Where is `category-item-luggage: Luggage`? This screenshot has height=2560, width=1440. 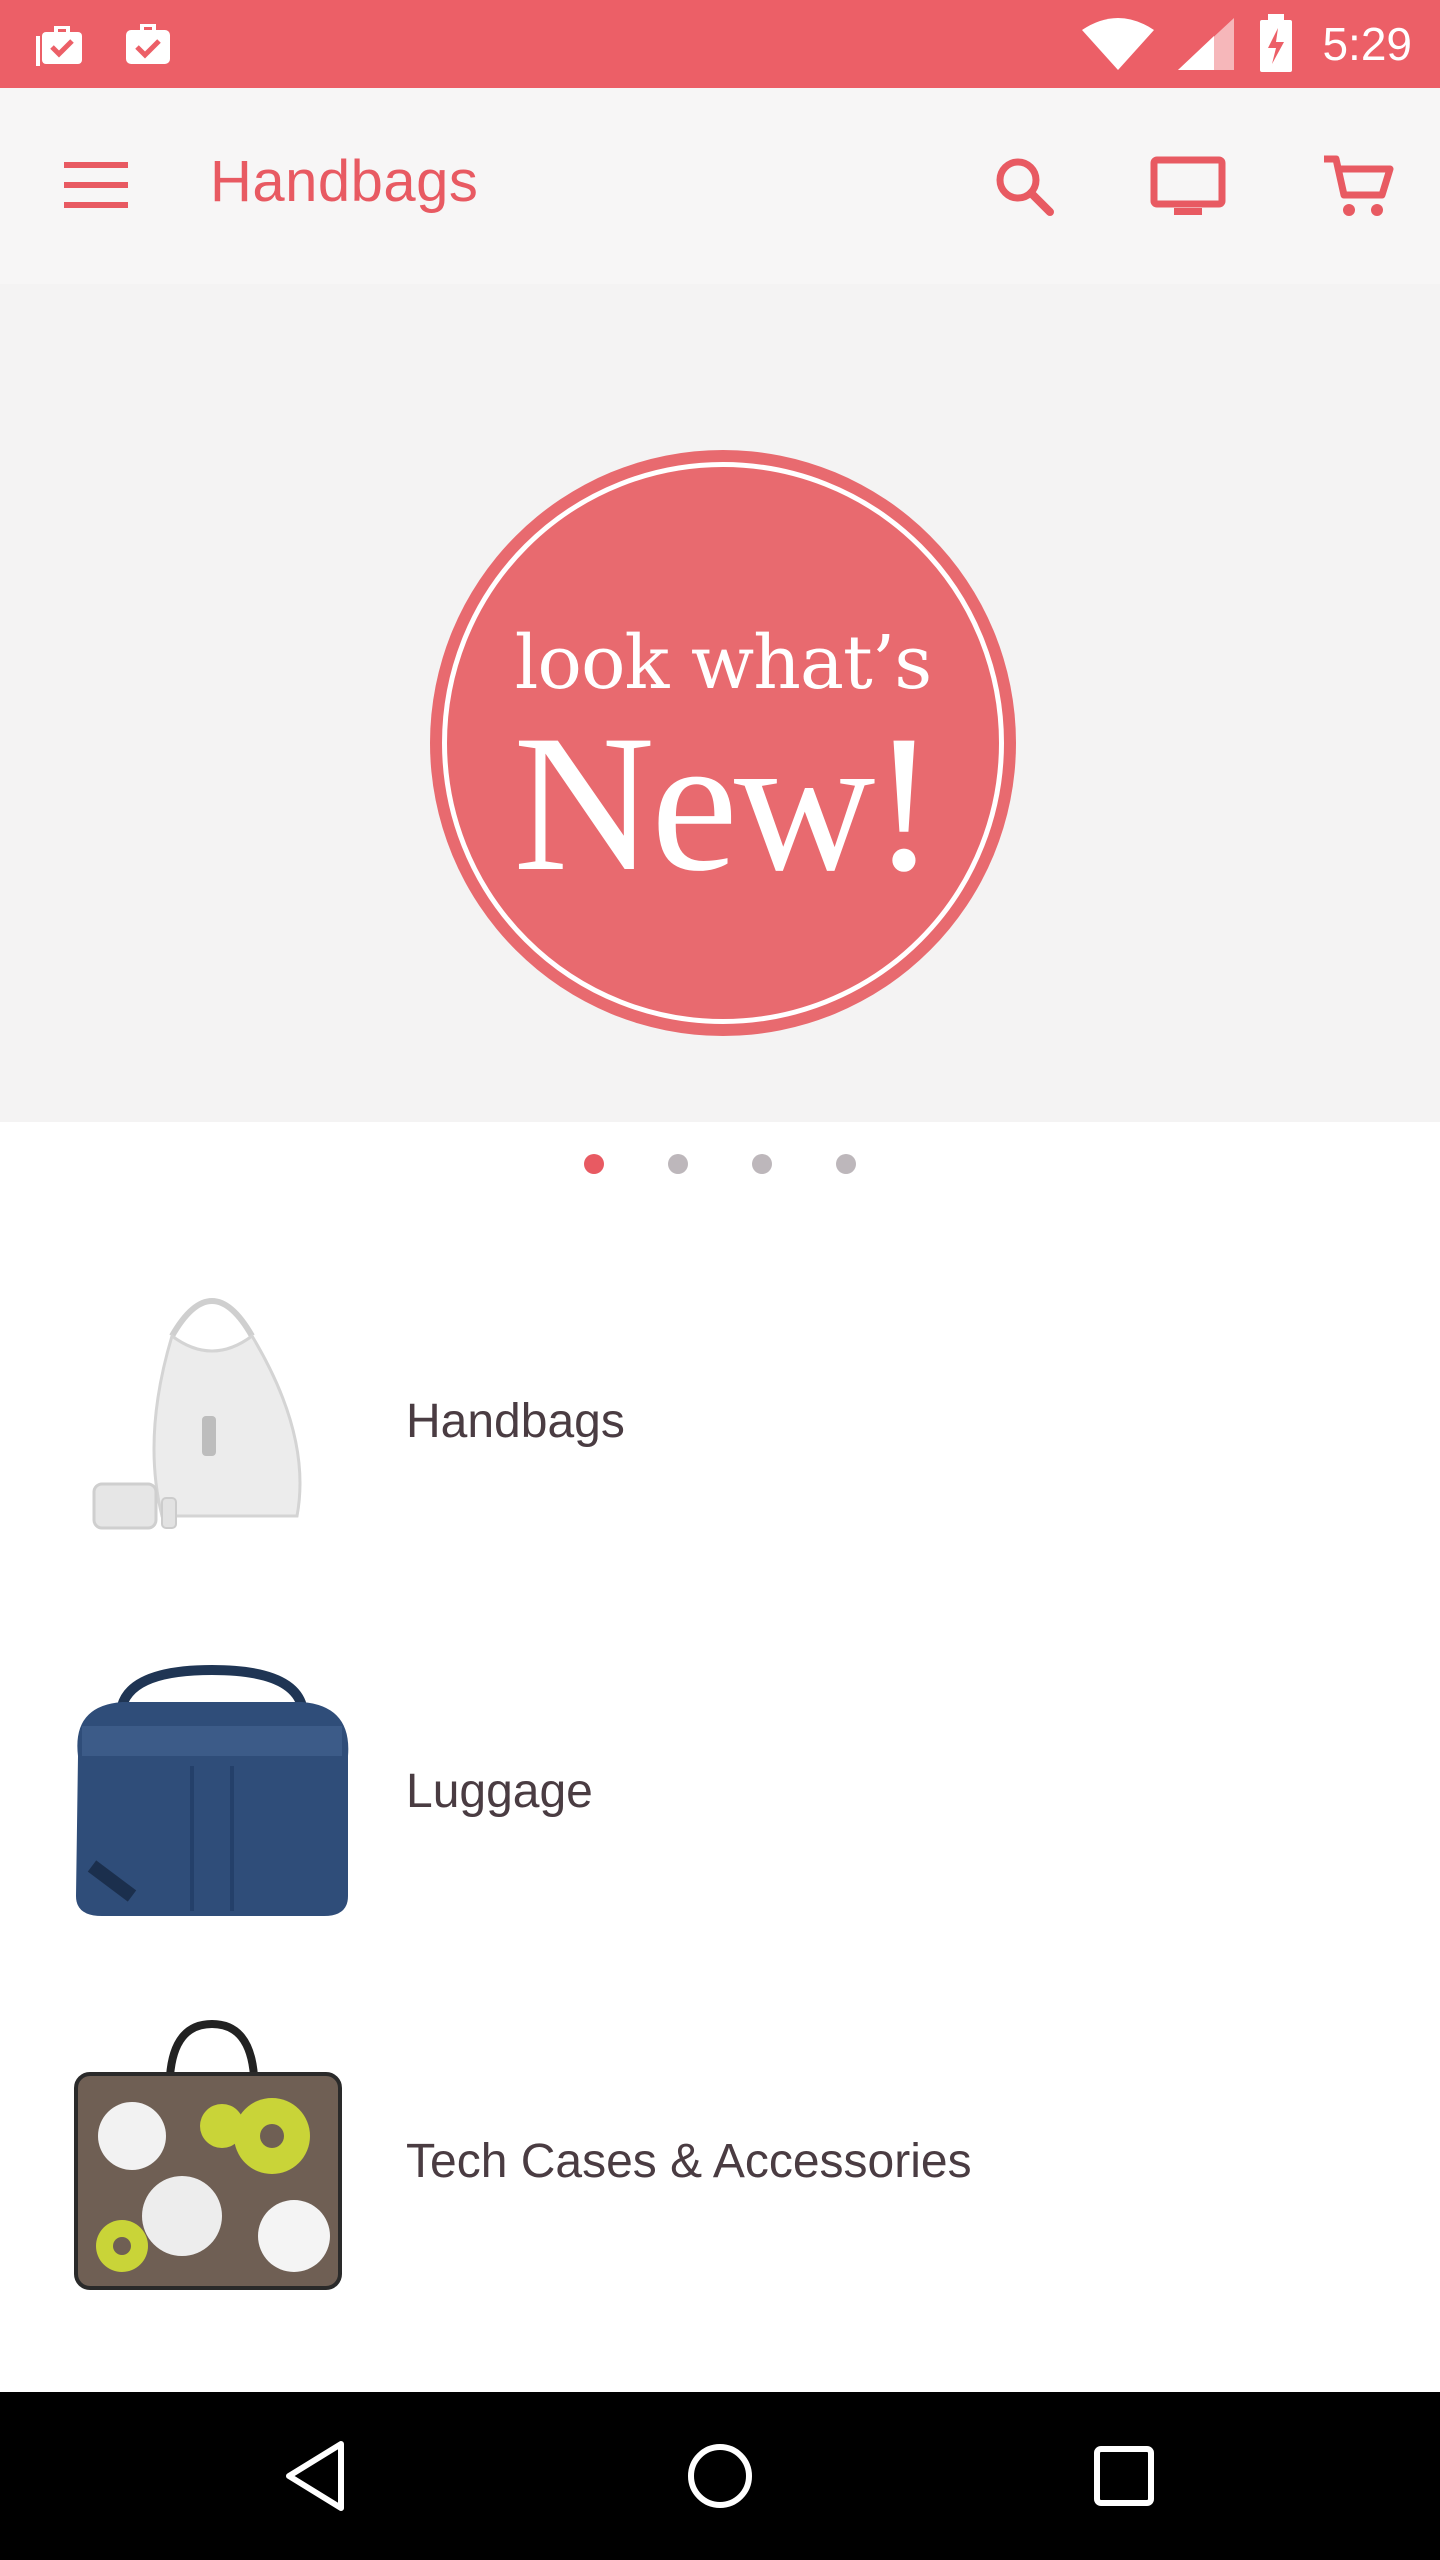
category-item-luggage: Luggage is located at coordinates (720, 1791).